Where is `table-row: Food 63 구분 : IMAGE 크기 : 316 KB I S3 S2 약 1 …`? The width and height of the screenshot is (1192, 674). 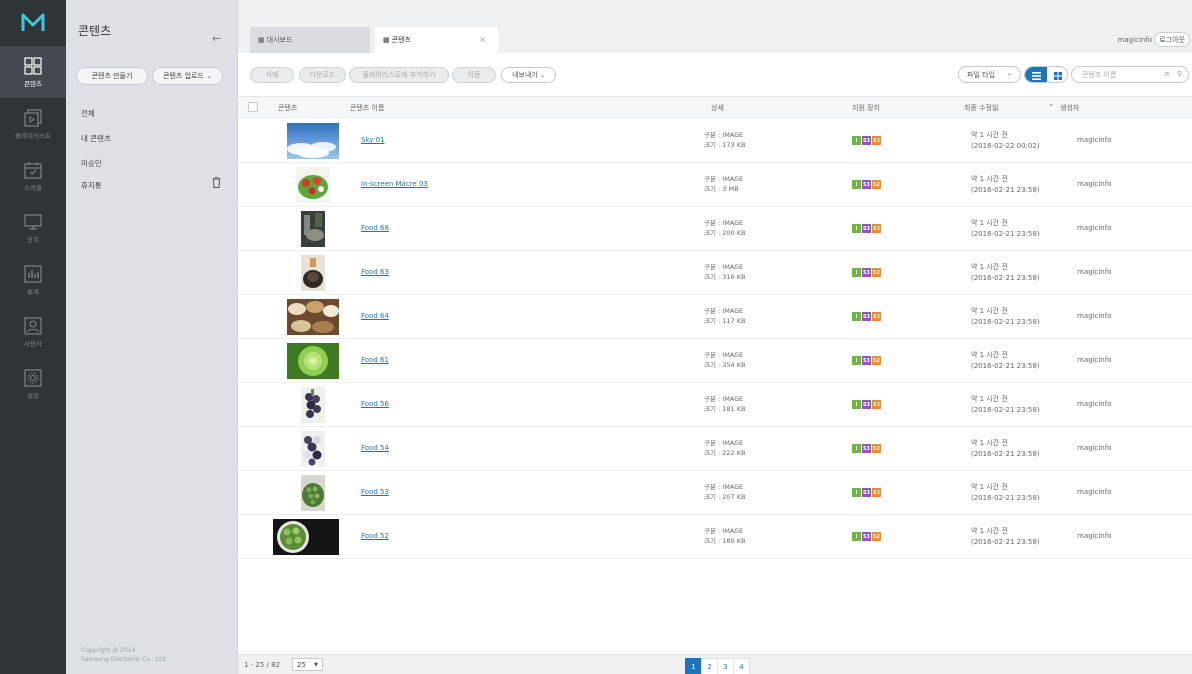 table-row: Food 63 구분 : IMAGE 크기 : 316 KB I S3 S2 약 1 … is located at coordinates (715, 273).